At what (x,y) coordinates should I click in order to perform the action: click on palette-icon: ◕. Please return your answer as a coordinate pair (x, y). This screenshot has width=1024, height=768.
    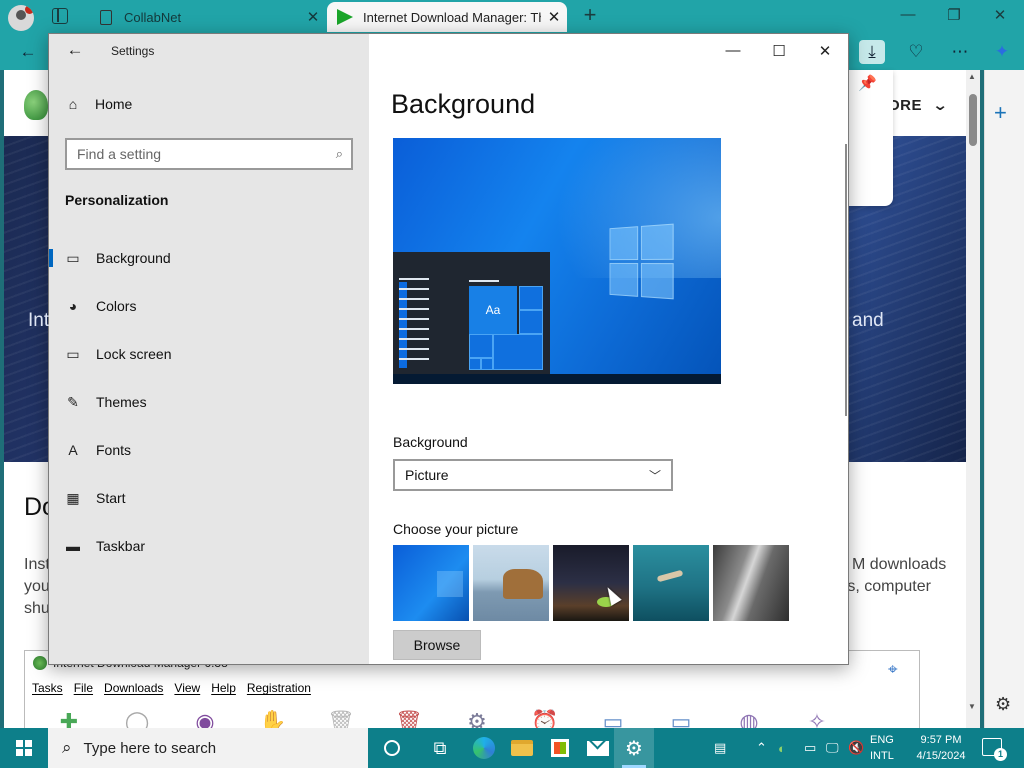
    Looking at the image, I should click on (73, 306).